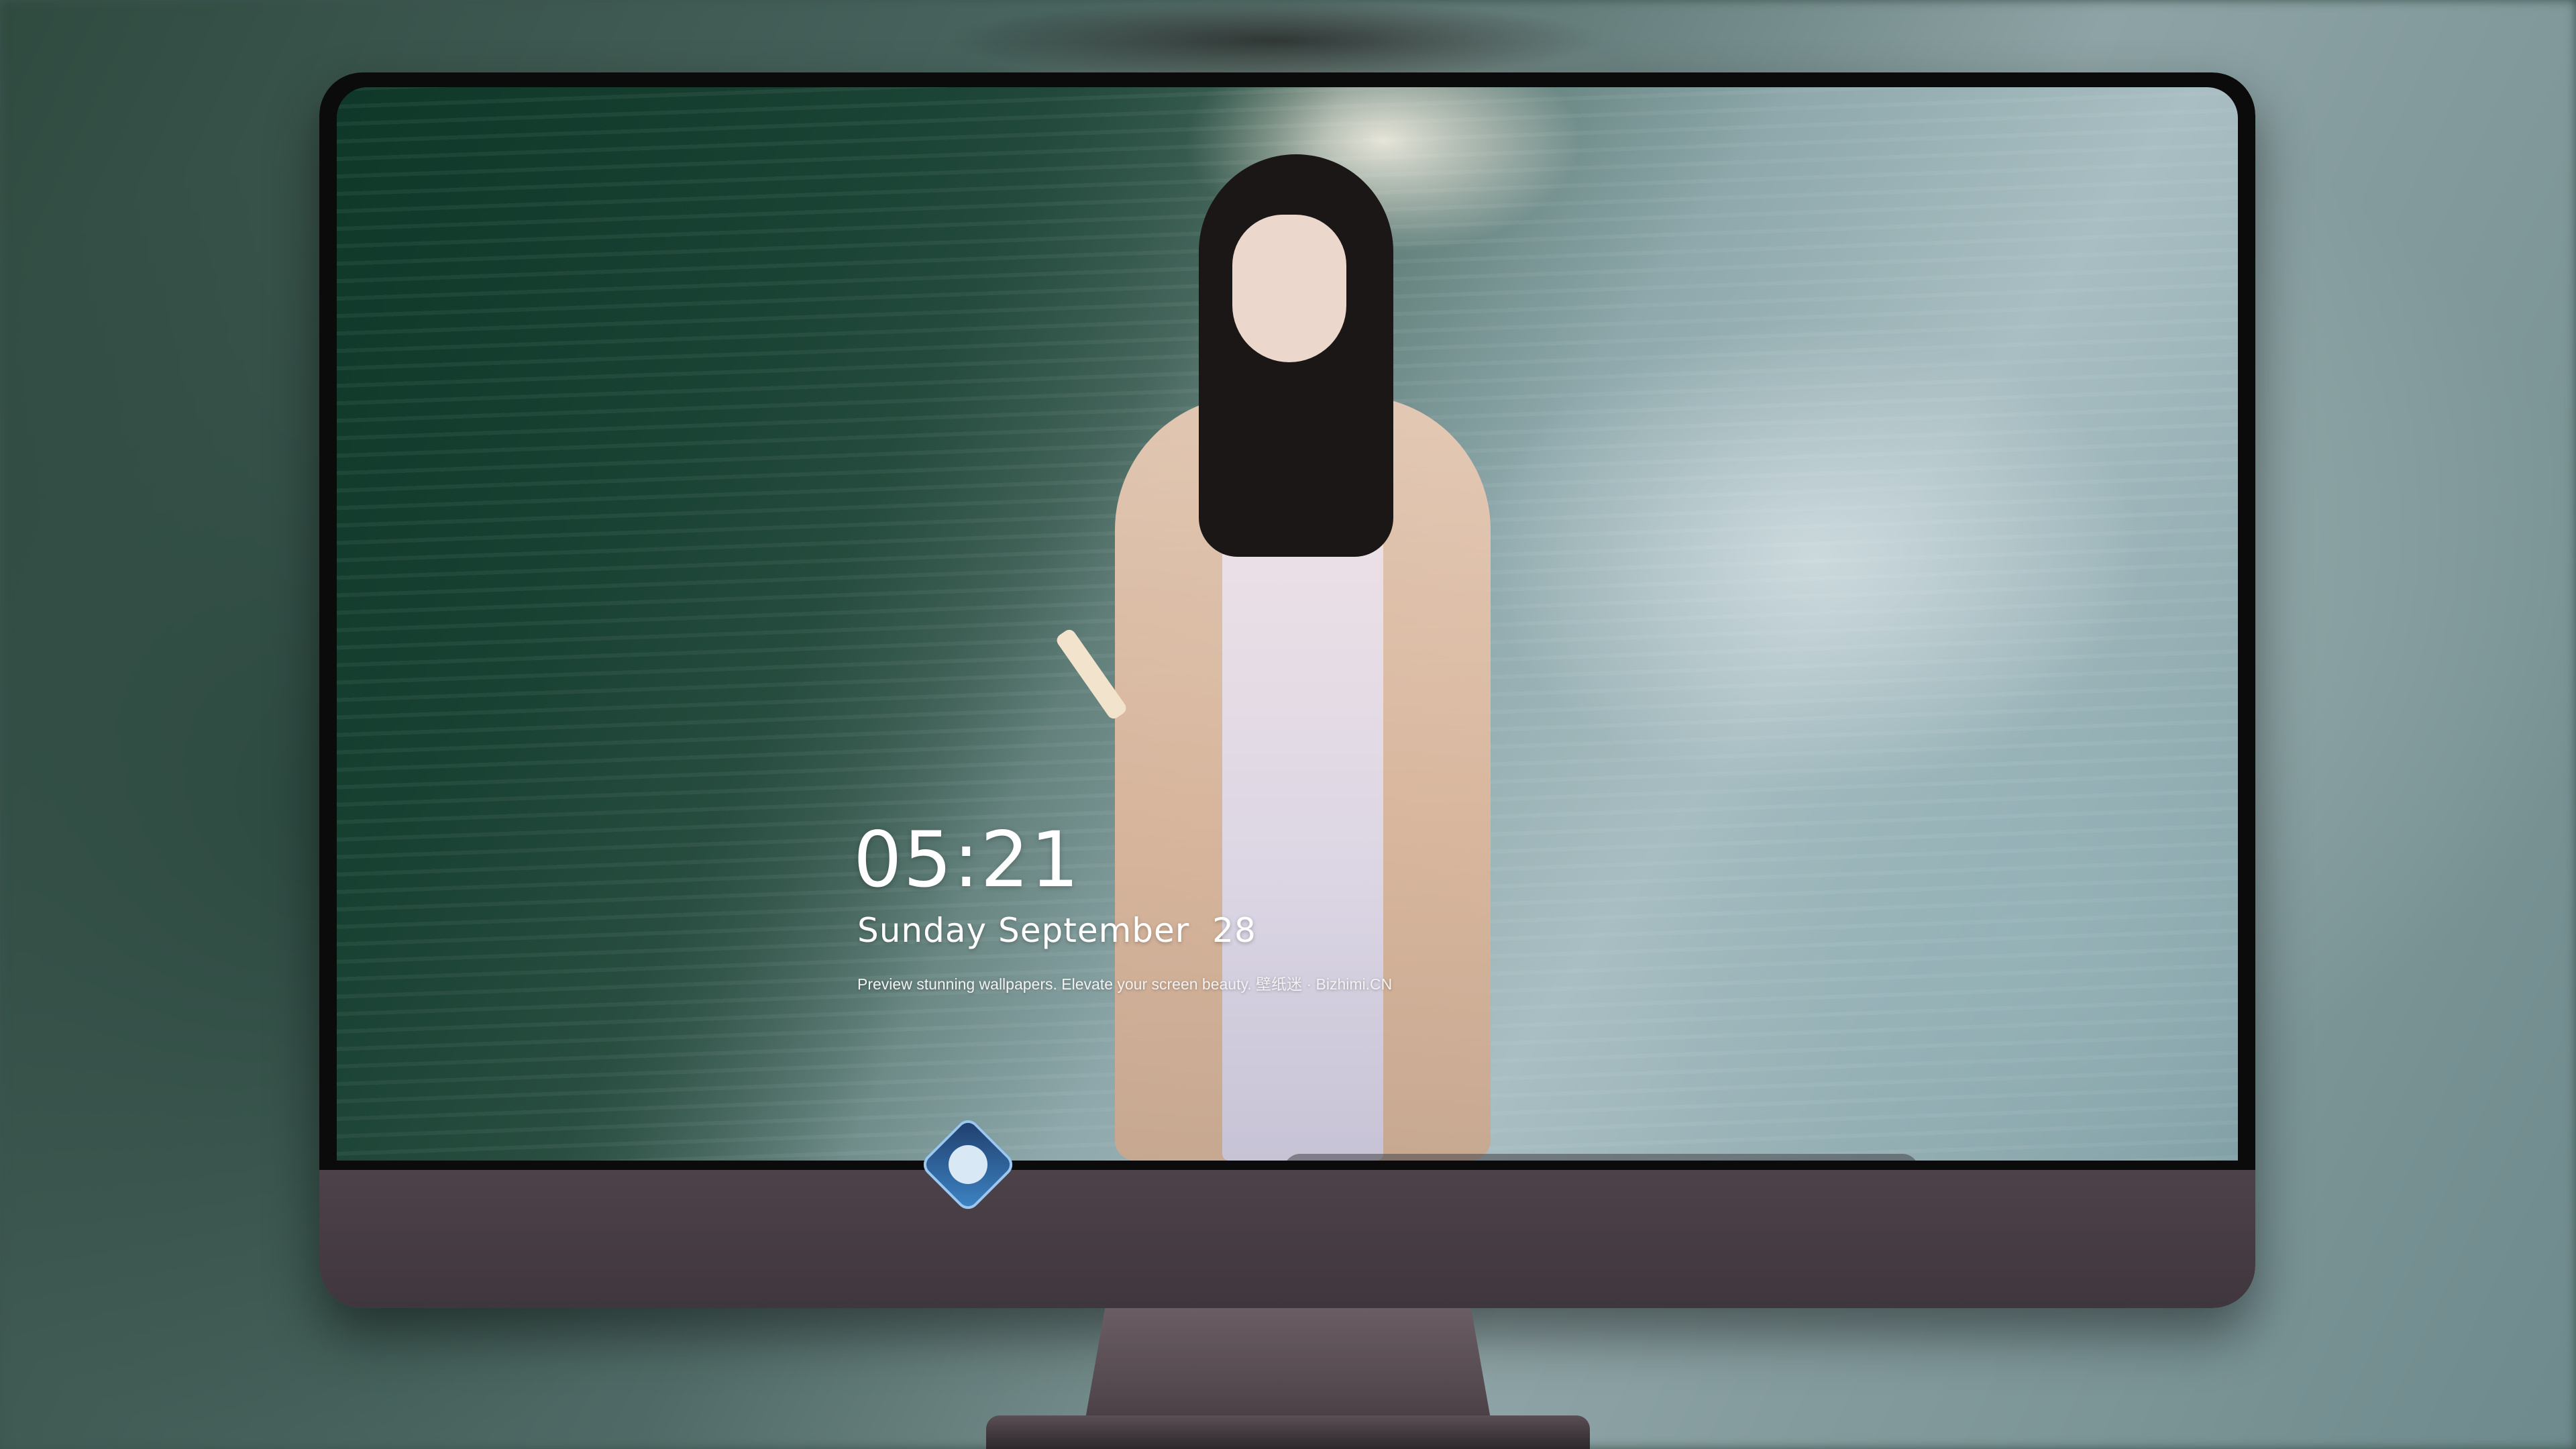 The image size is (2576, 1449). I want to click on lock-date: Sunday September 28, so click(1056, 930).